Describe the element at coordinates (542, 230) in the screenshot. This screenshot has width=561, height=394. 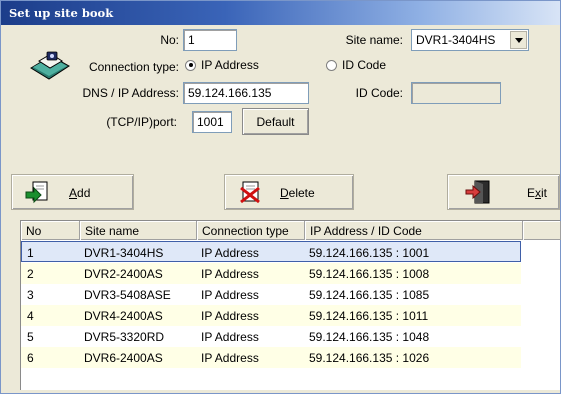
I see `col-header-empty` at that location.